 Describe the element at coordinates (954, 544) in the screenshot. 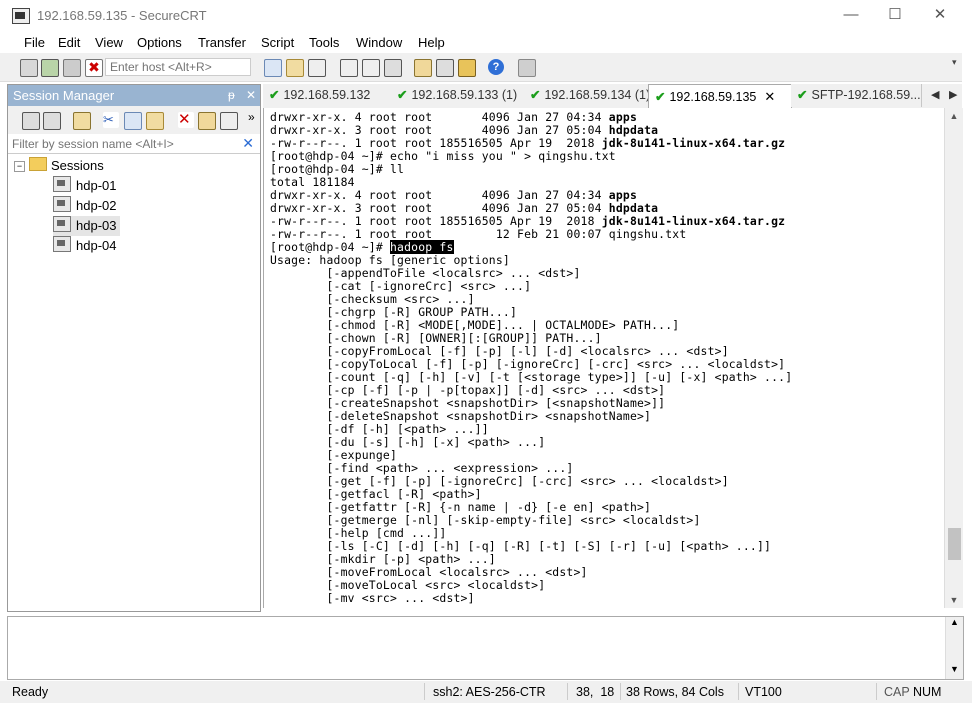

I see `scroll-thumb` at that location.